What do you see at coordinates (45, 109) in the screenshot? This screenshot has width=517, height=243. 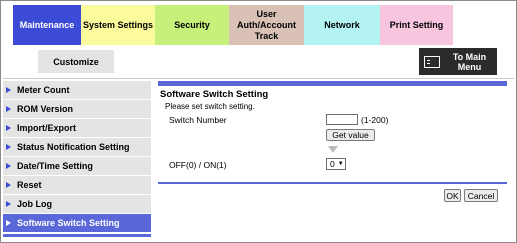 I see `sidebar-item-label: ROM Version` at bounding box center [45, 109].